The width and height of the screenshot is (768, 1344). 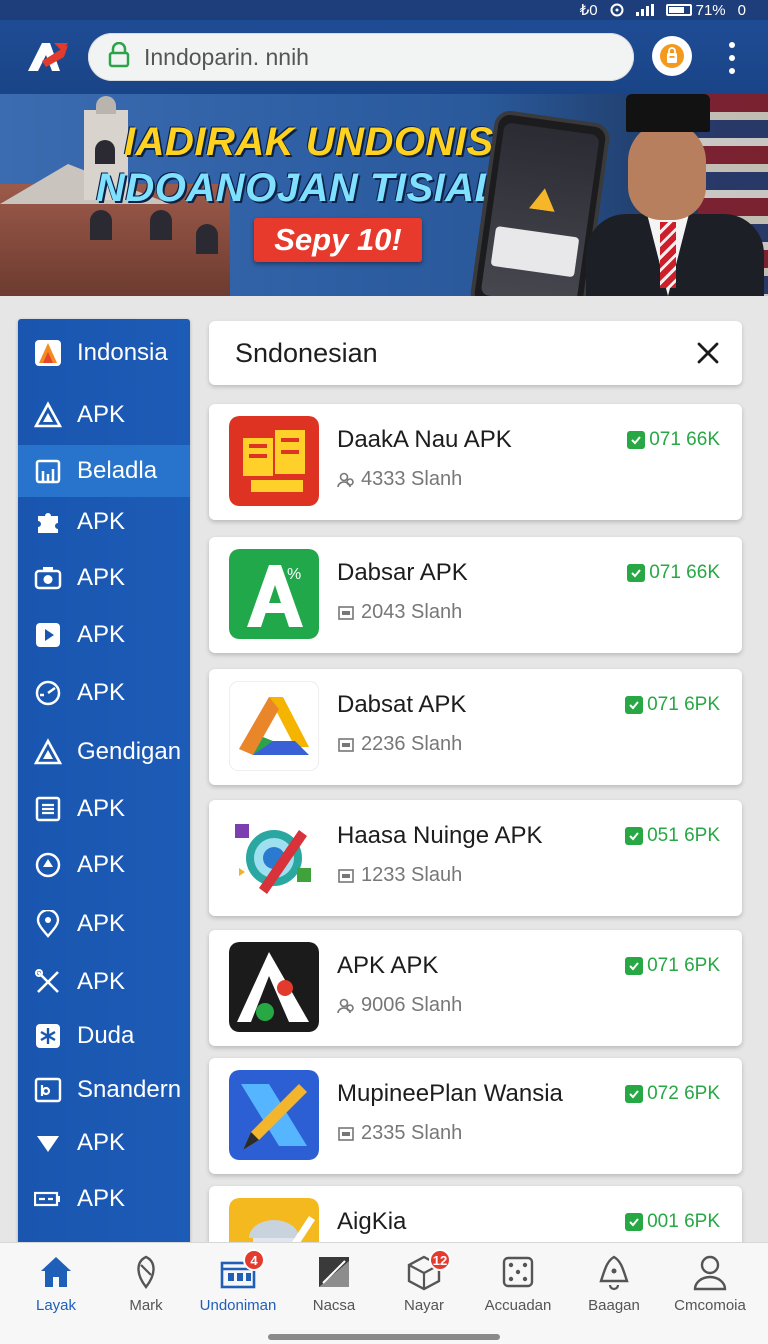 What do you see at coordinates (614, 1288) in the screenshot?
I see `nav-item-baagan: Baagan` at bounding box center [614, 1288].